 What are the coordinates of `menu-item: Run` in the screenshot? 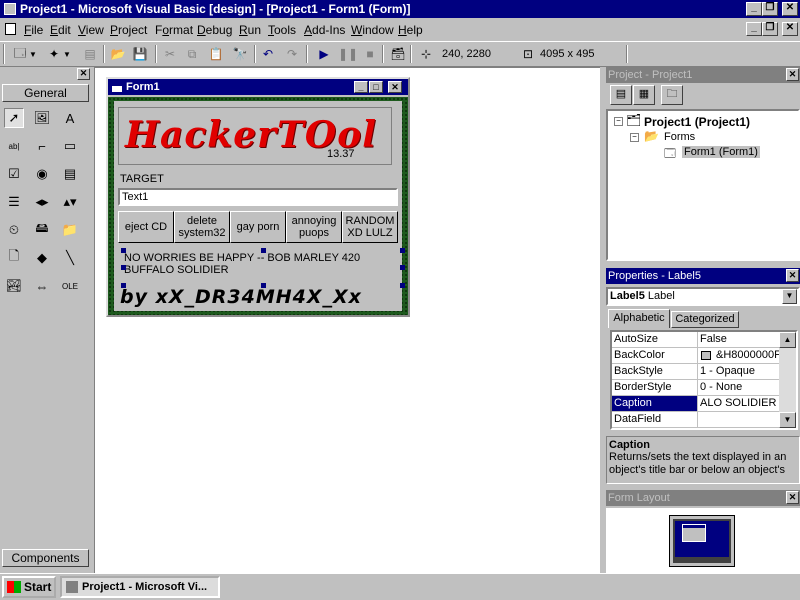 It's located at (250, 30).